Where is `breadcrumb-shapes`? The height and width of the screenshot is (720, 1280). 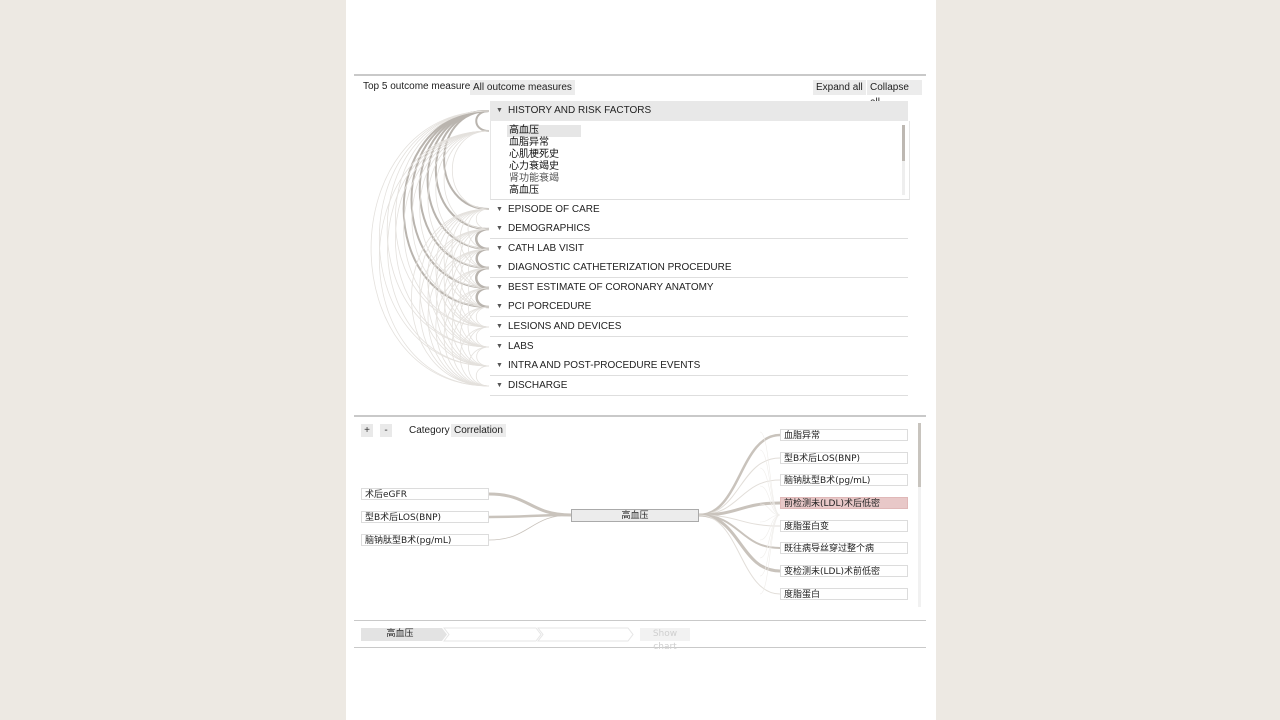 breadcrumb-shapes is located at coordinates (525, 634).